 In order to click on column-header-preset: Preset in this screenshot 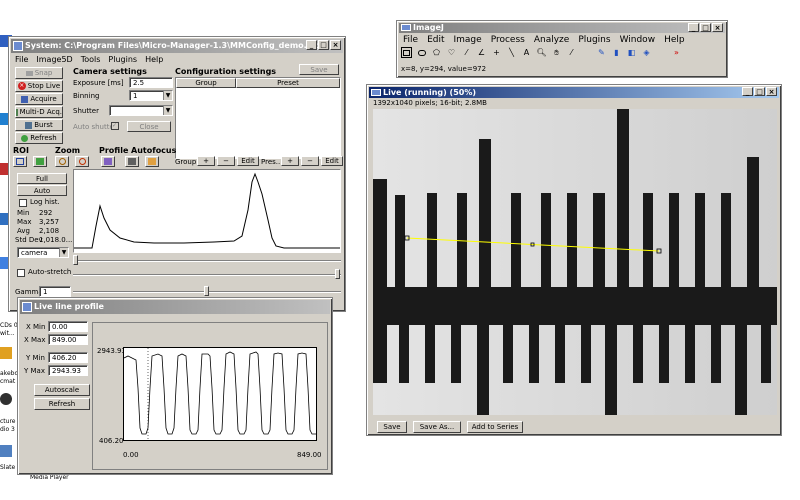, I will do `click(288, 83)`.